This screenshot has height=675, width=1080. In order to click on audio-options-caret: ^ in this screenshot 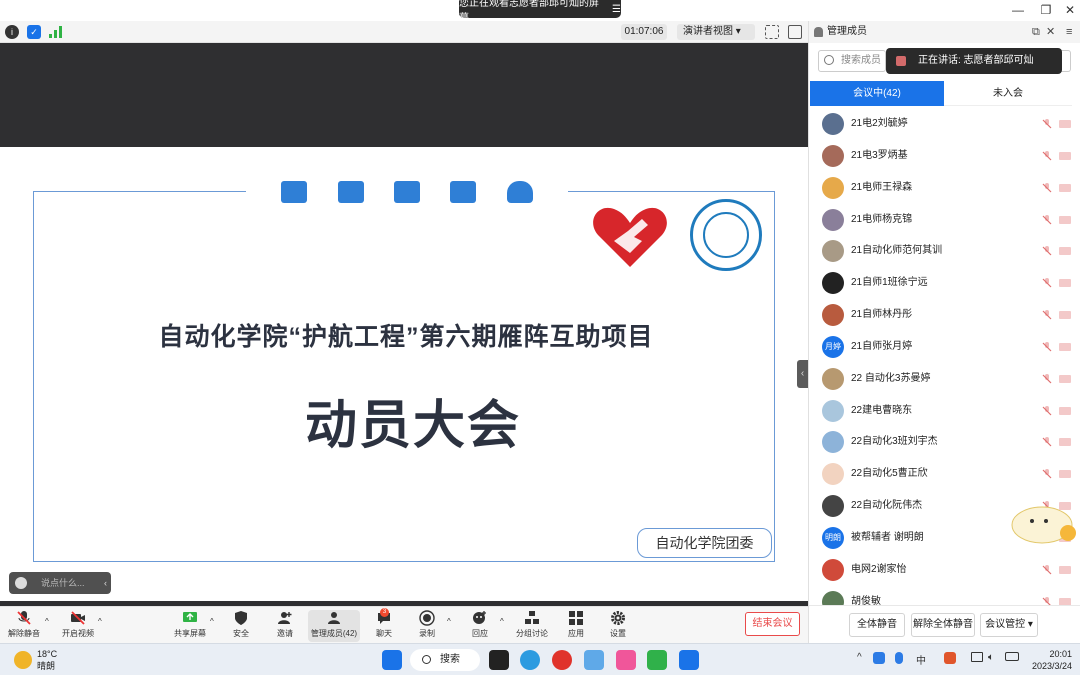, I will do `click(47, 621)`.